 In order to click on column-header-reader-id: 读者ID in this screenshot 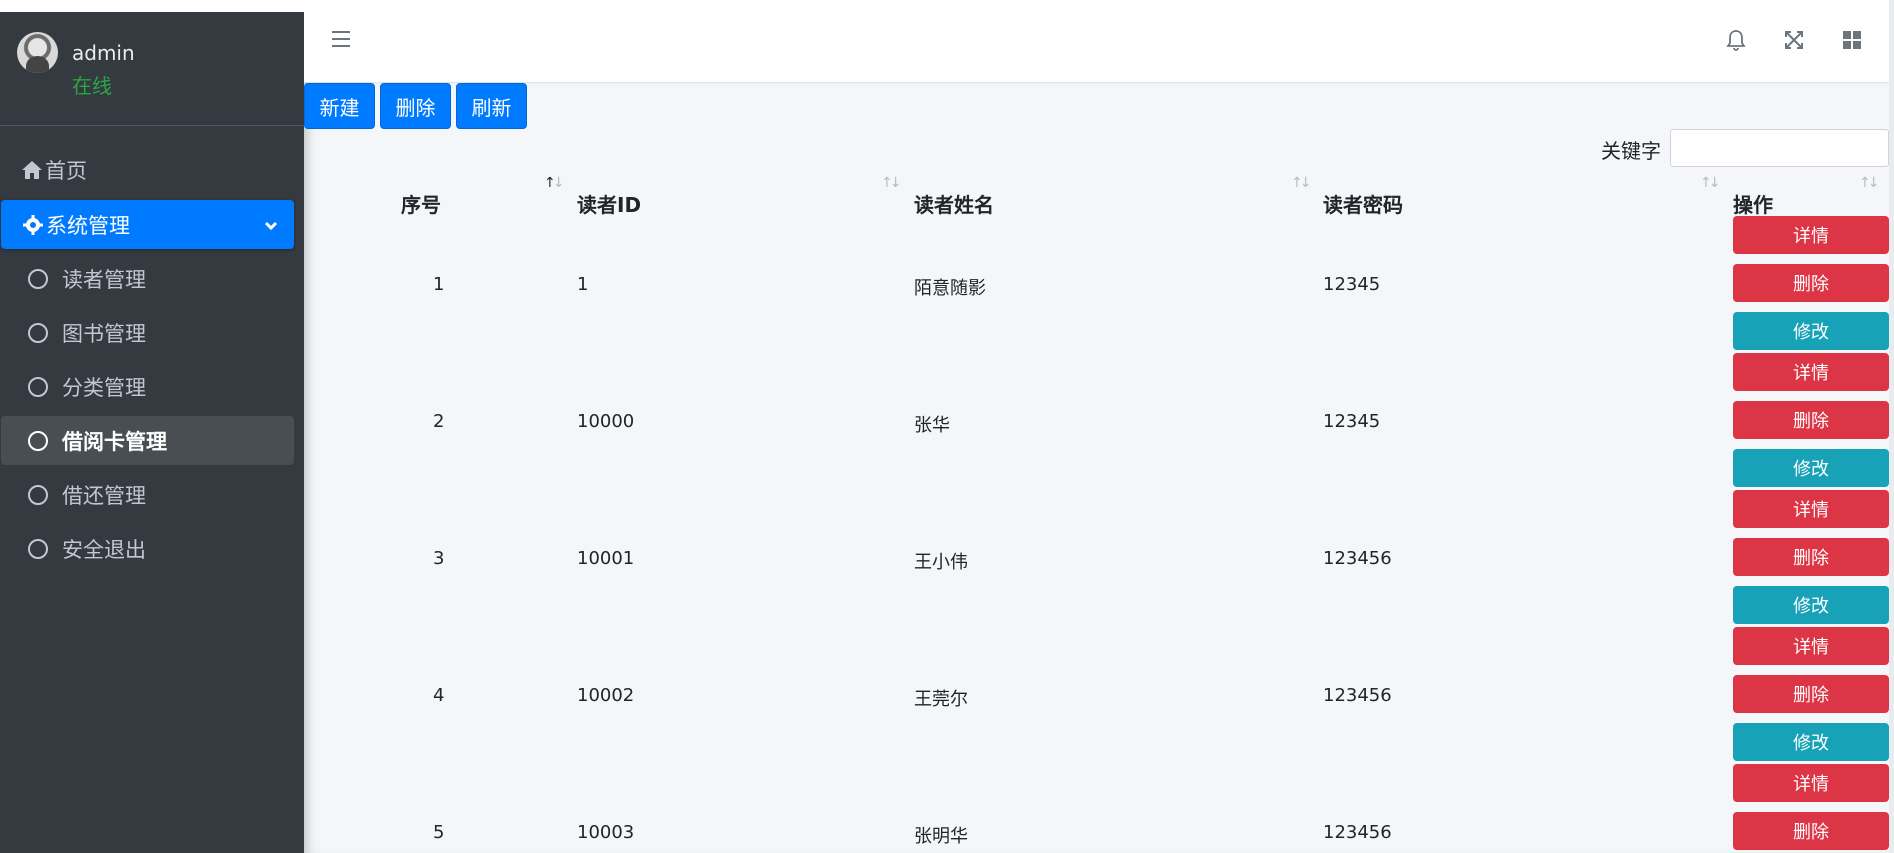, I will do `click(609, 203)`.